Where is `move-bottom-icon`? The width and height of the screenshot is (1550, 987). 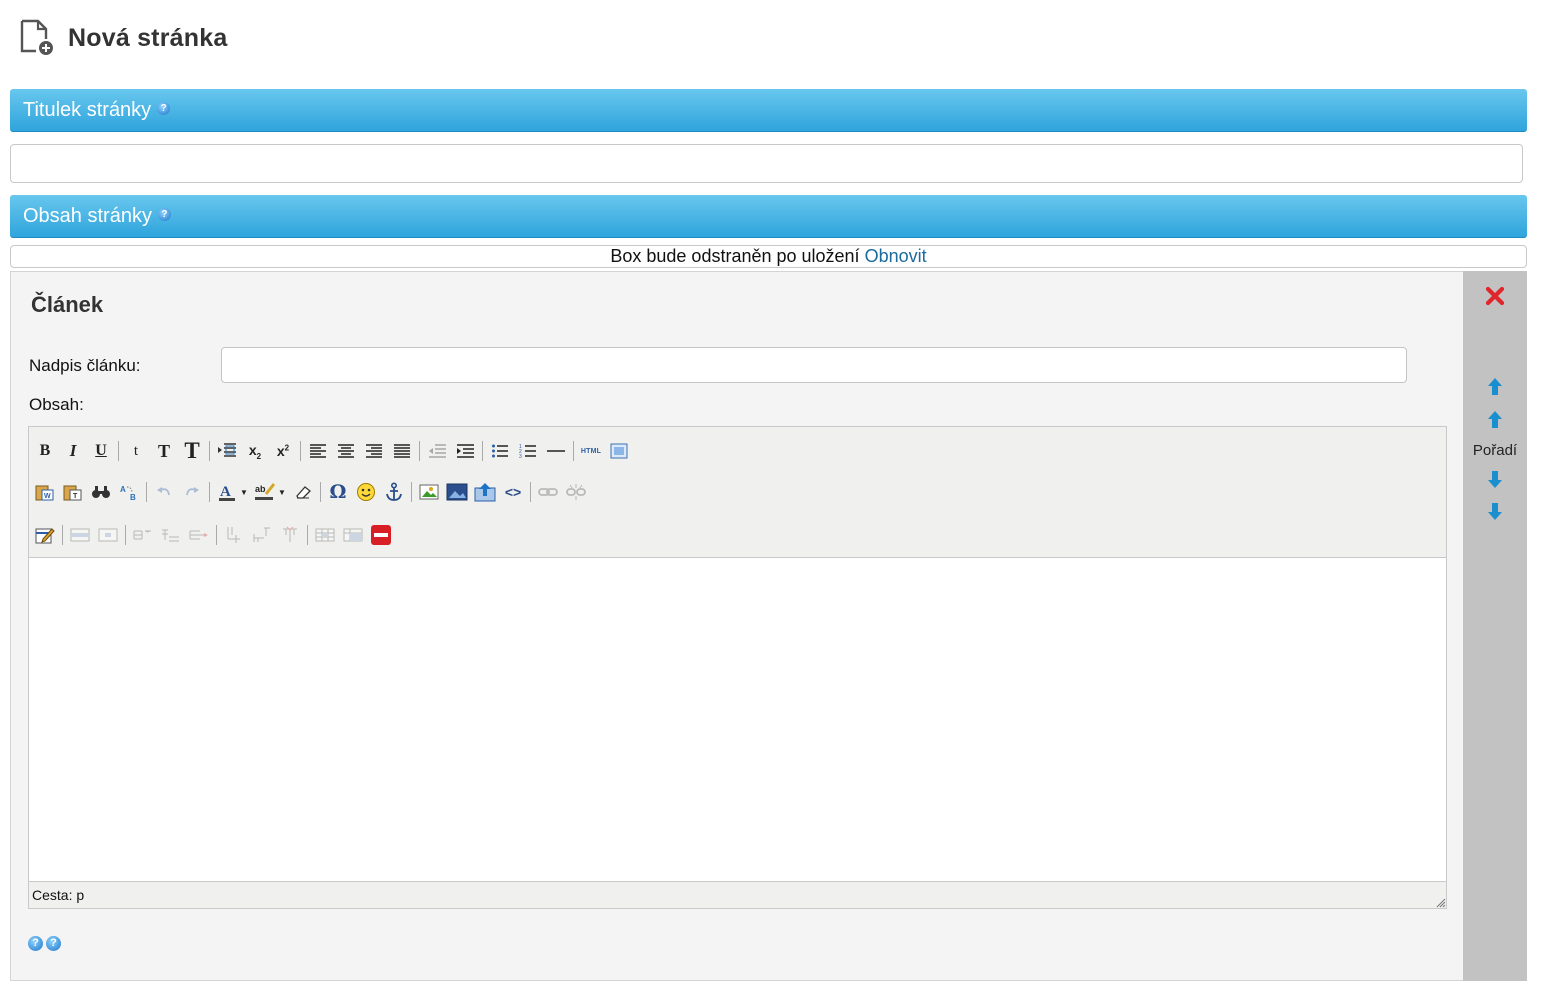
move-bottom-icon is located at coordinates (1495, 511).